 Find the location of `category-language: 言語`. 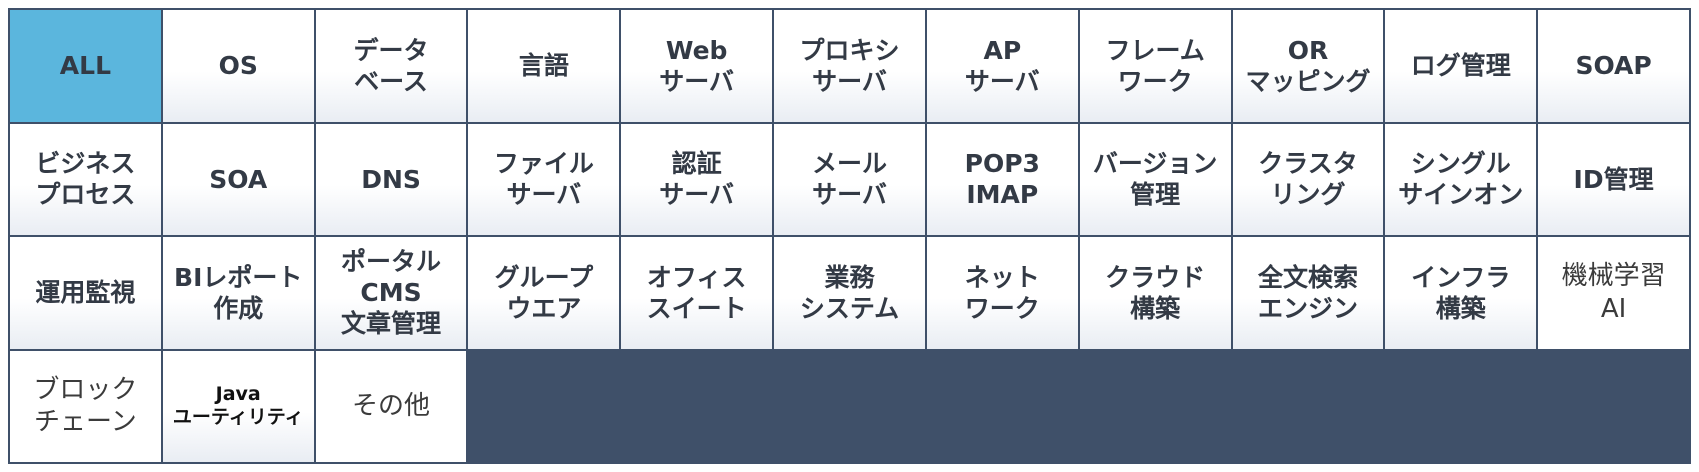

category-language: 言語 is located at coordinates (544, 66).